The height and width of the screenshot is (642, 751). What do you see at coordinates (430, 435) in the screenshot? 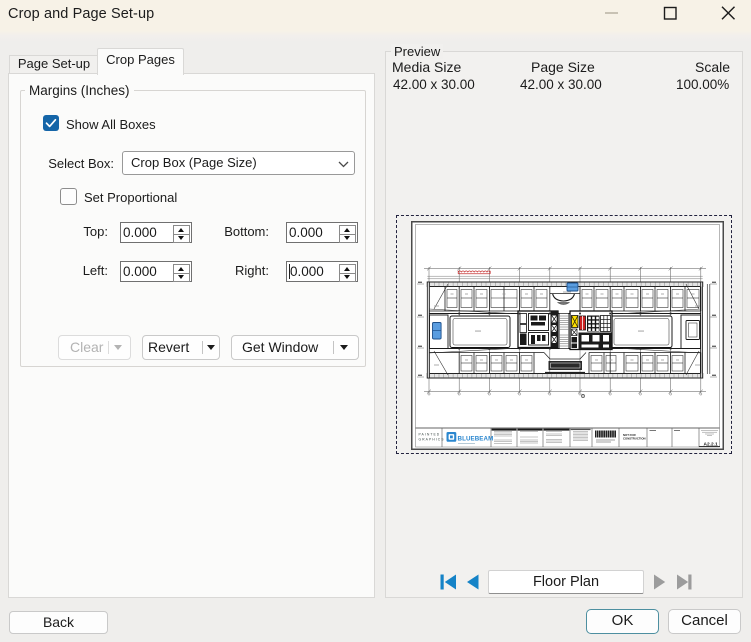
I see `svg-text: PAINTED` at bounding box center [430, 435].